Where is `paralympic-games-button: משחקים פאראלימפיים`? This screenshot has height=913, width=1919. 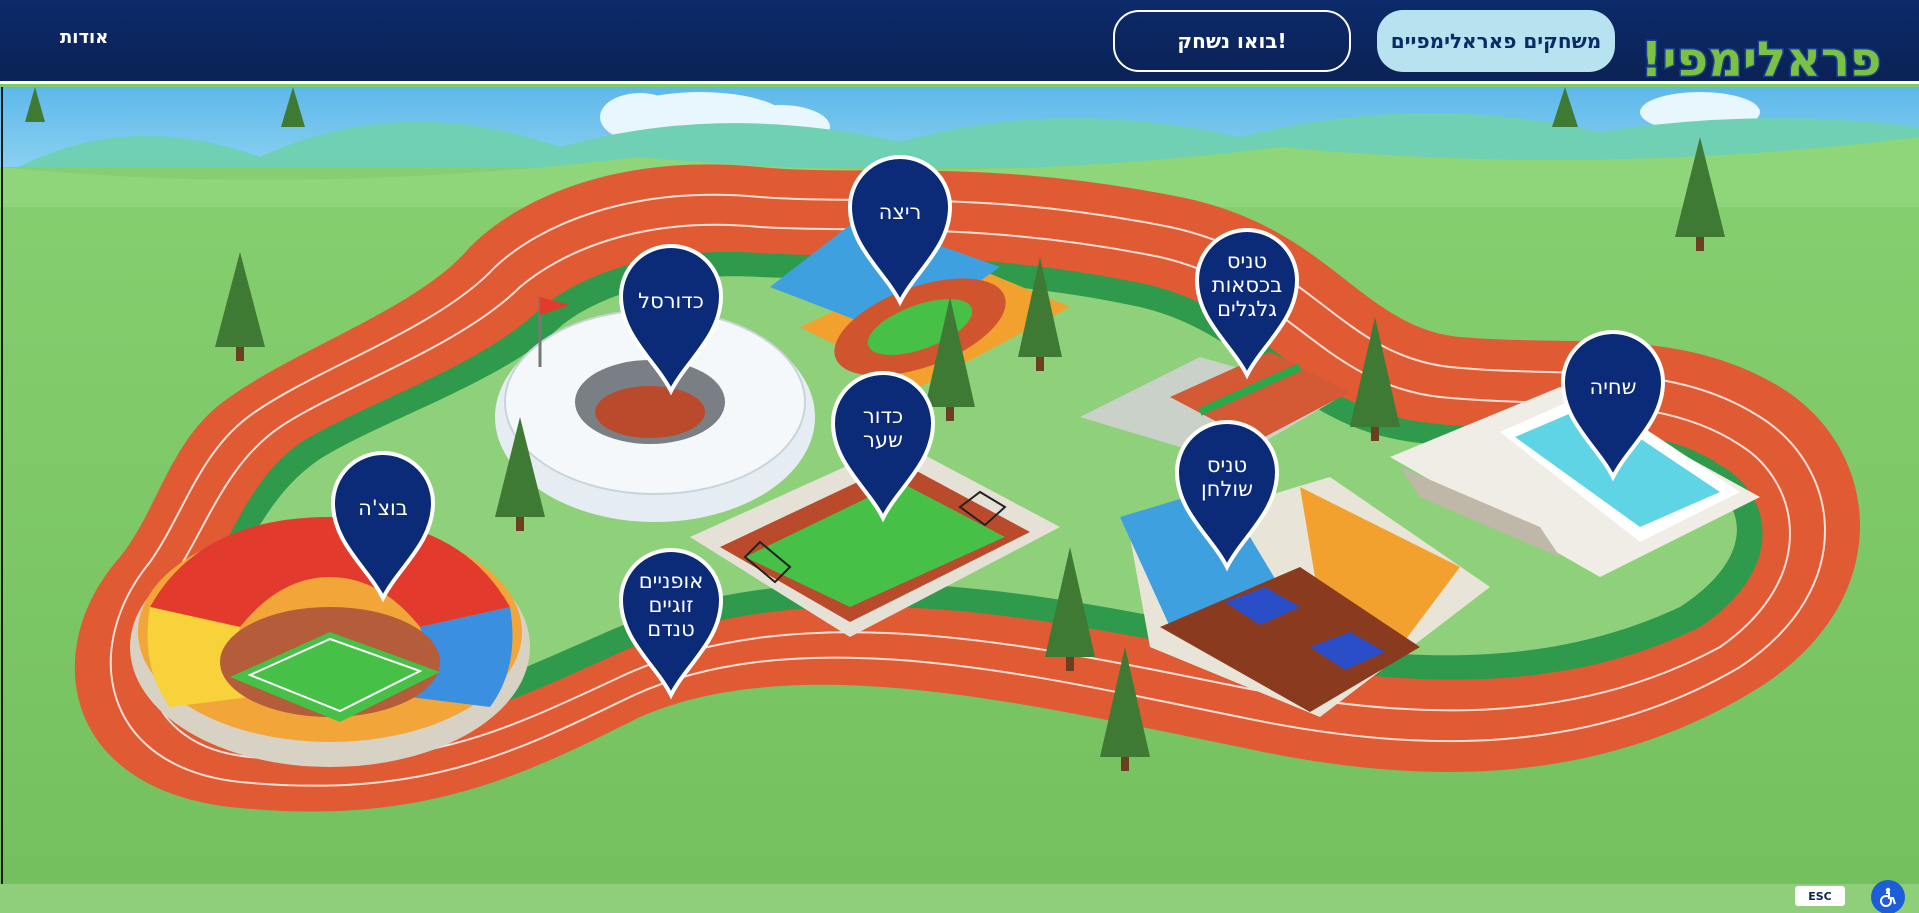 paralympic-games-button: משחקים פאראלימפיים is located at coordinates (1496, 41).